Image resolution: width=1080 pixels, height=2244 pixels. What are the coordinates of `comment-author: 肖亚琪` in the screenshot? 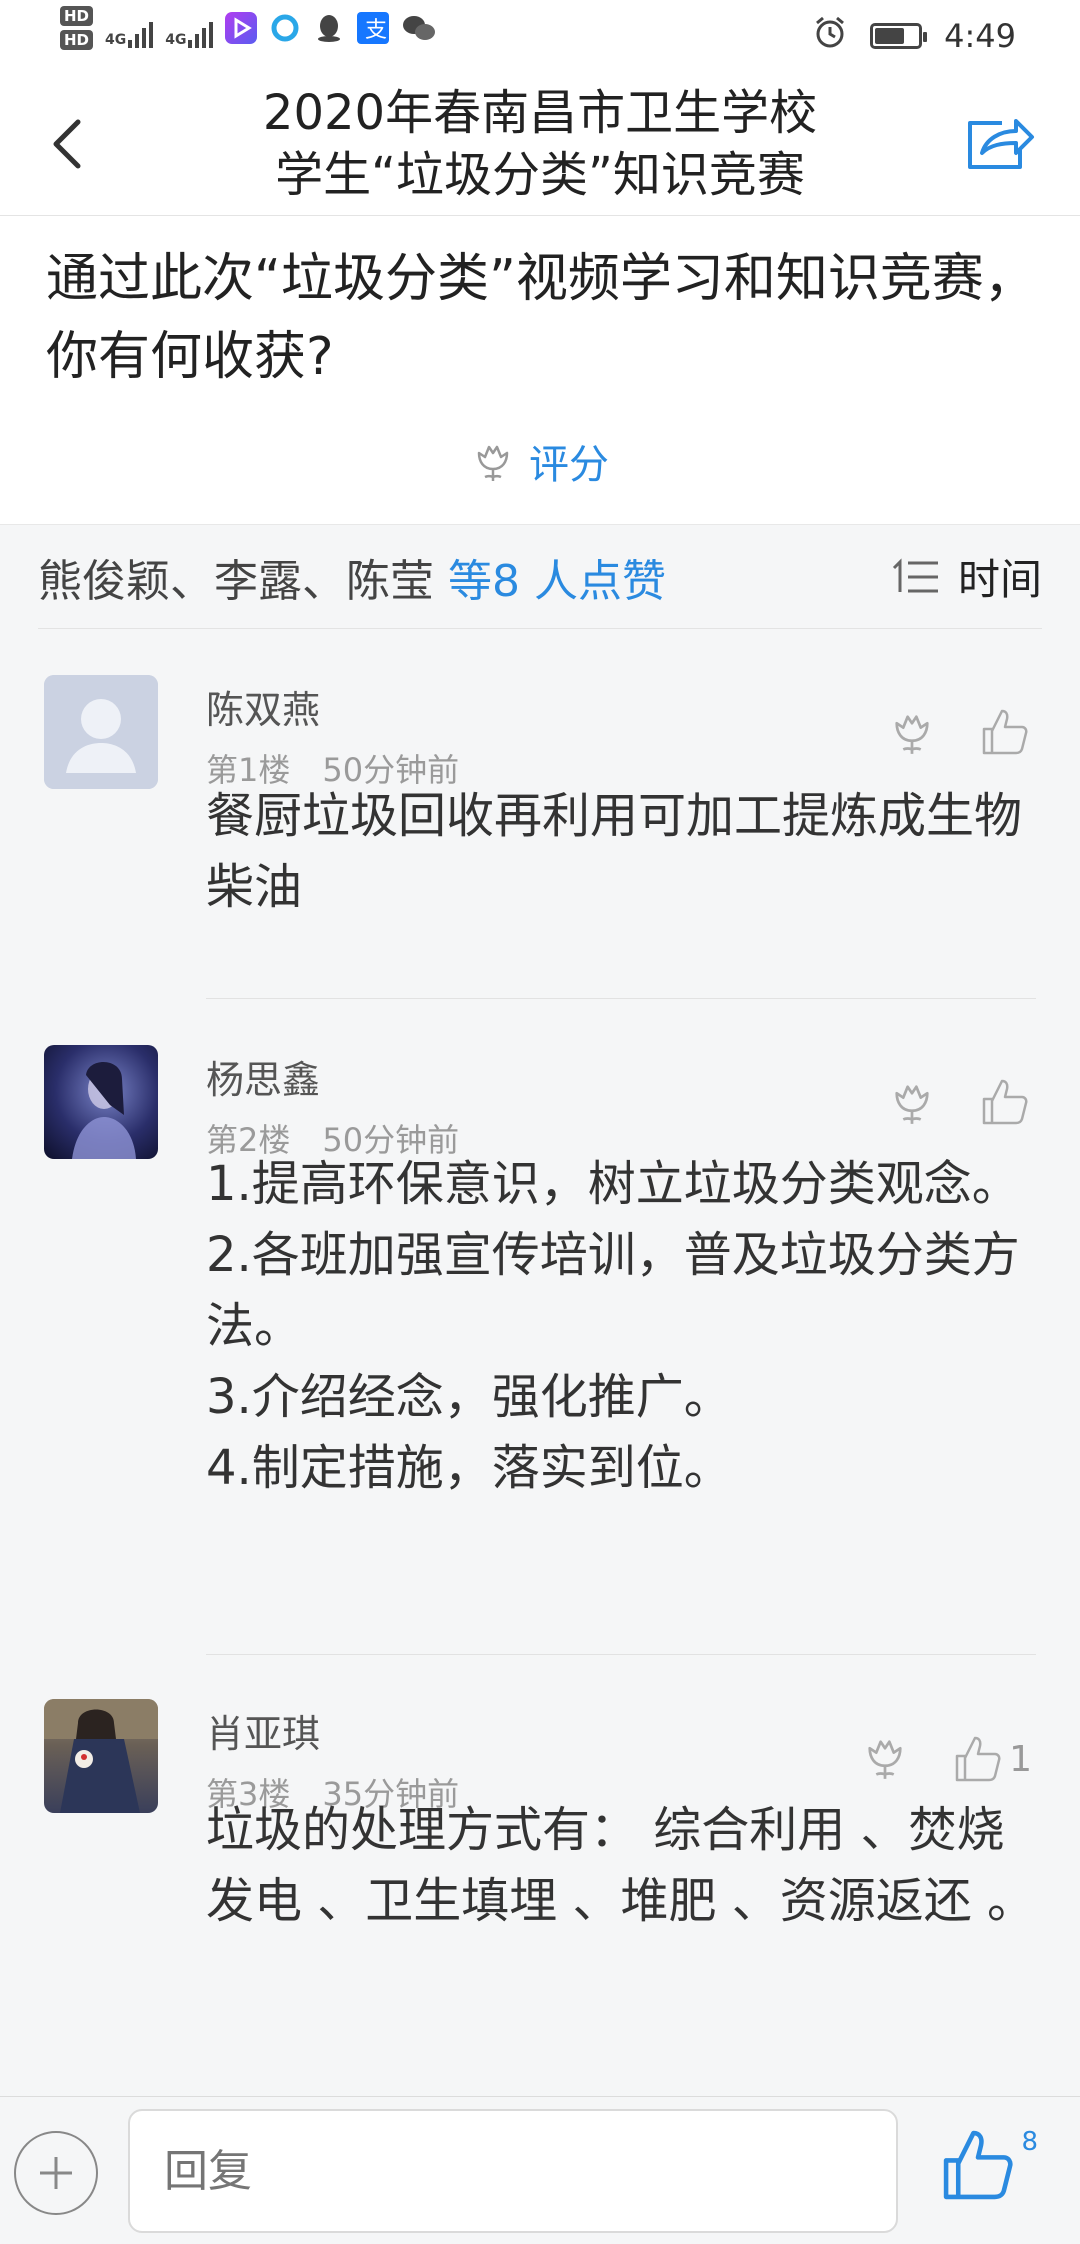 It's located at (263, 1730).